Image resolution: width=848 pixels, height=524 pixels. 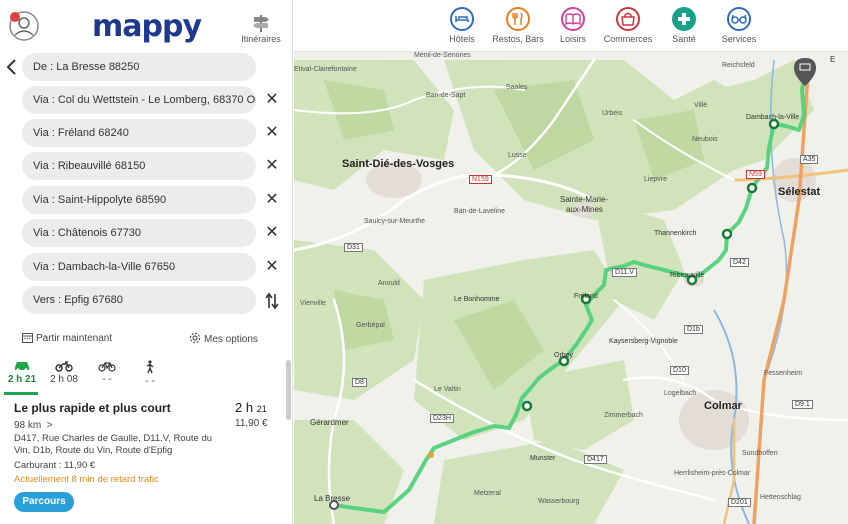 What do you see at coordinates (684, 19) in the screenshot?
I see `cross-icon` at bounding box center [684, 19].